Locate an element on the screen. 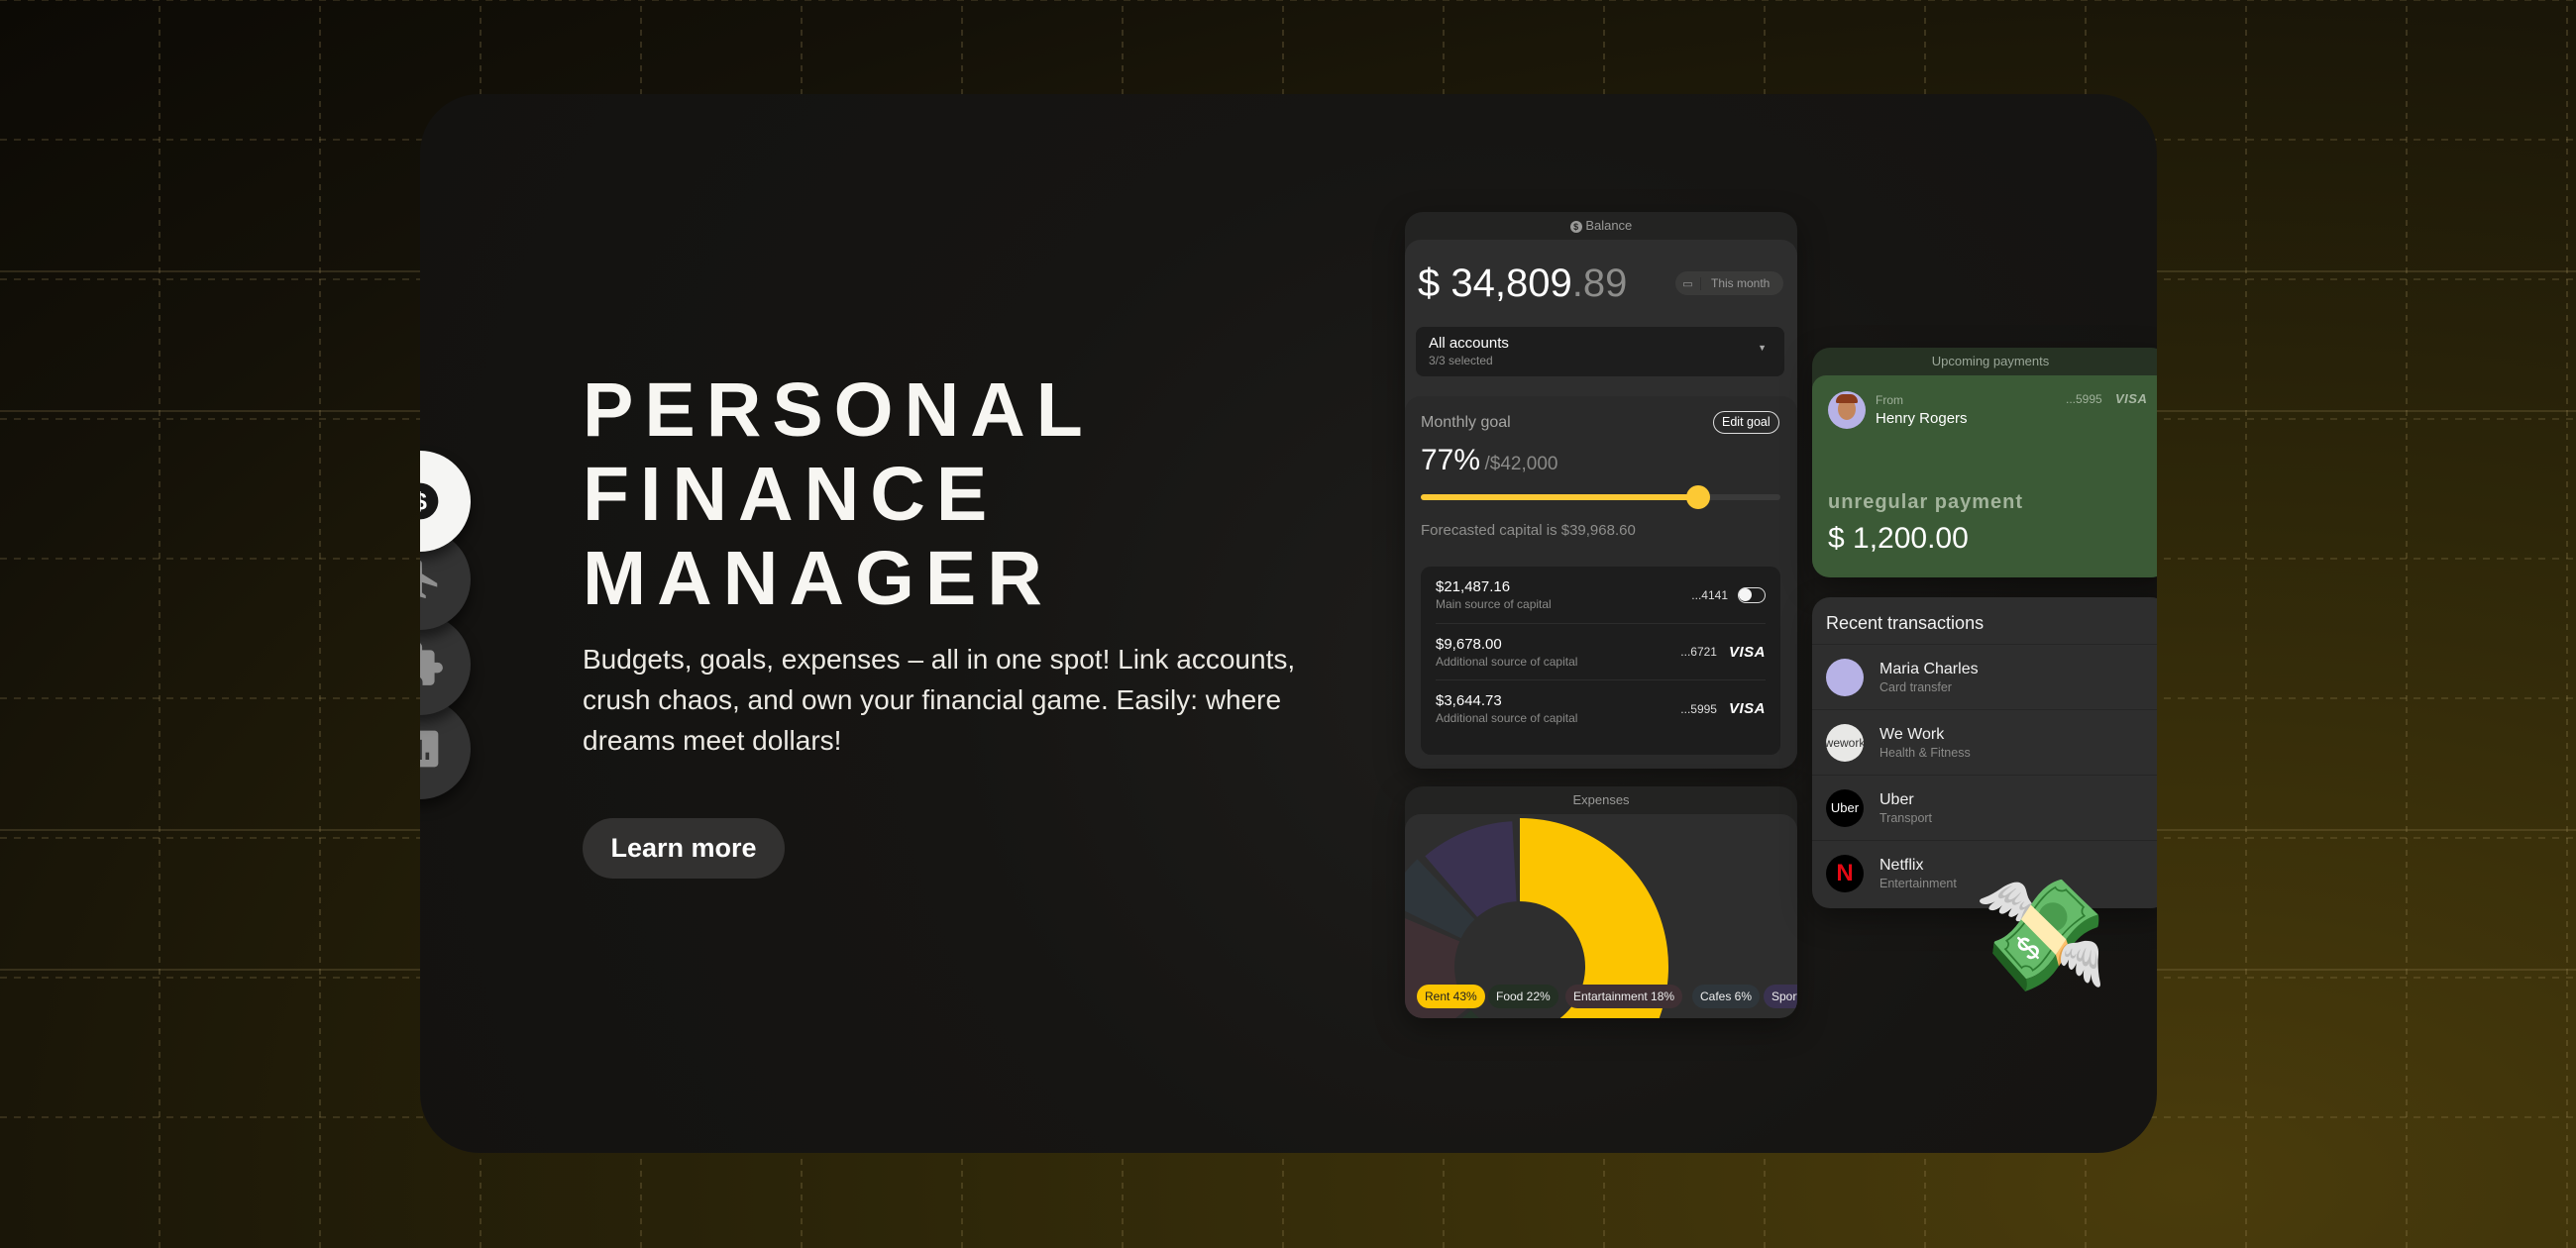  period-selector: ▭ This month is located at coordinates (1729, 283).